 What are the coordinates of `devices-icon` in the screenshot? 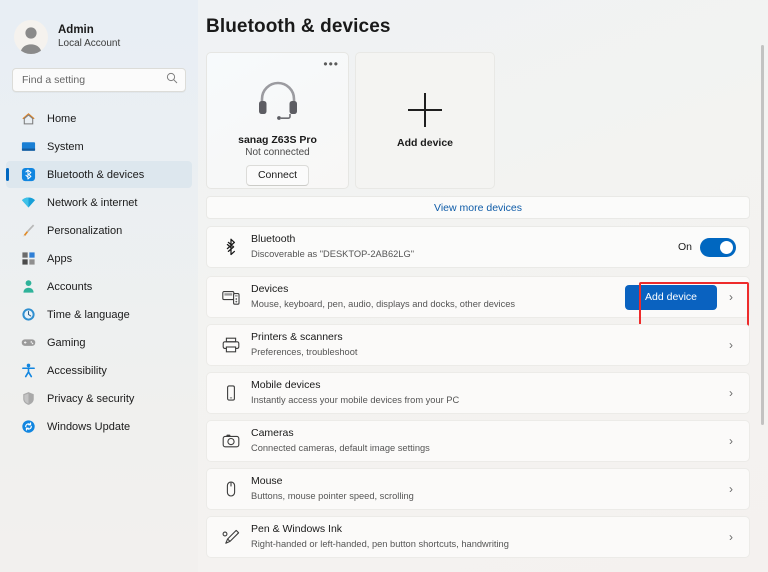 It's located at (231, 297).